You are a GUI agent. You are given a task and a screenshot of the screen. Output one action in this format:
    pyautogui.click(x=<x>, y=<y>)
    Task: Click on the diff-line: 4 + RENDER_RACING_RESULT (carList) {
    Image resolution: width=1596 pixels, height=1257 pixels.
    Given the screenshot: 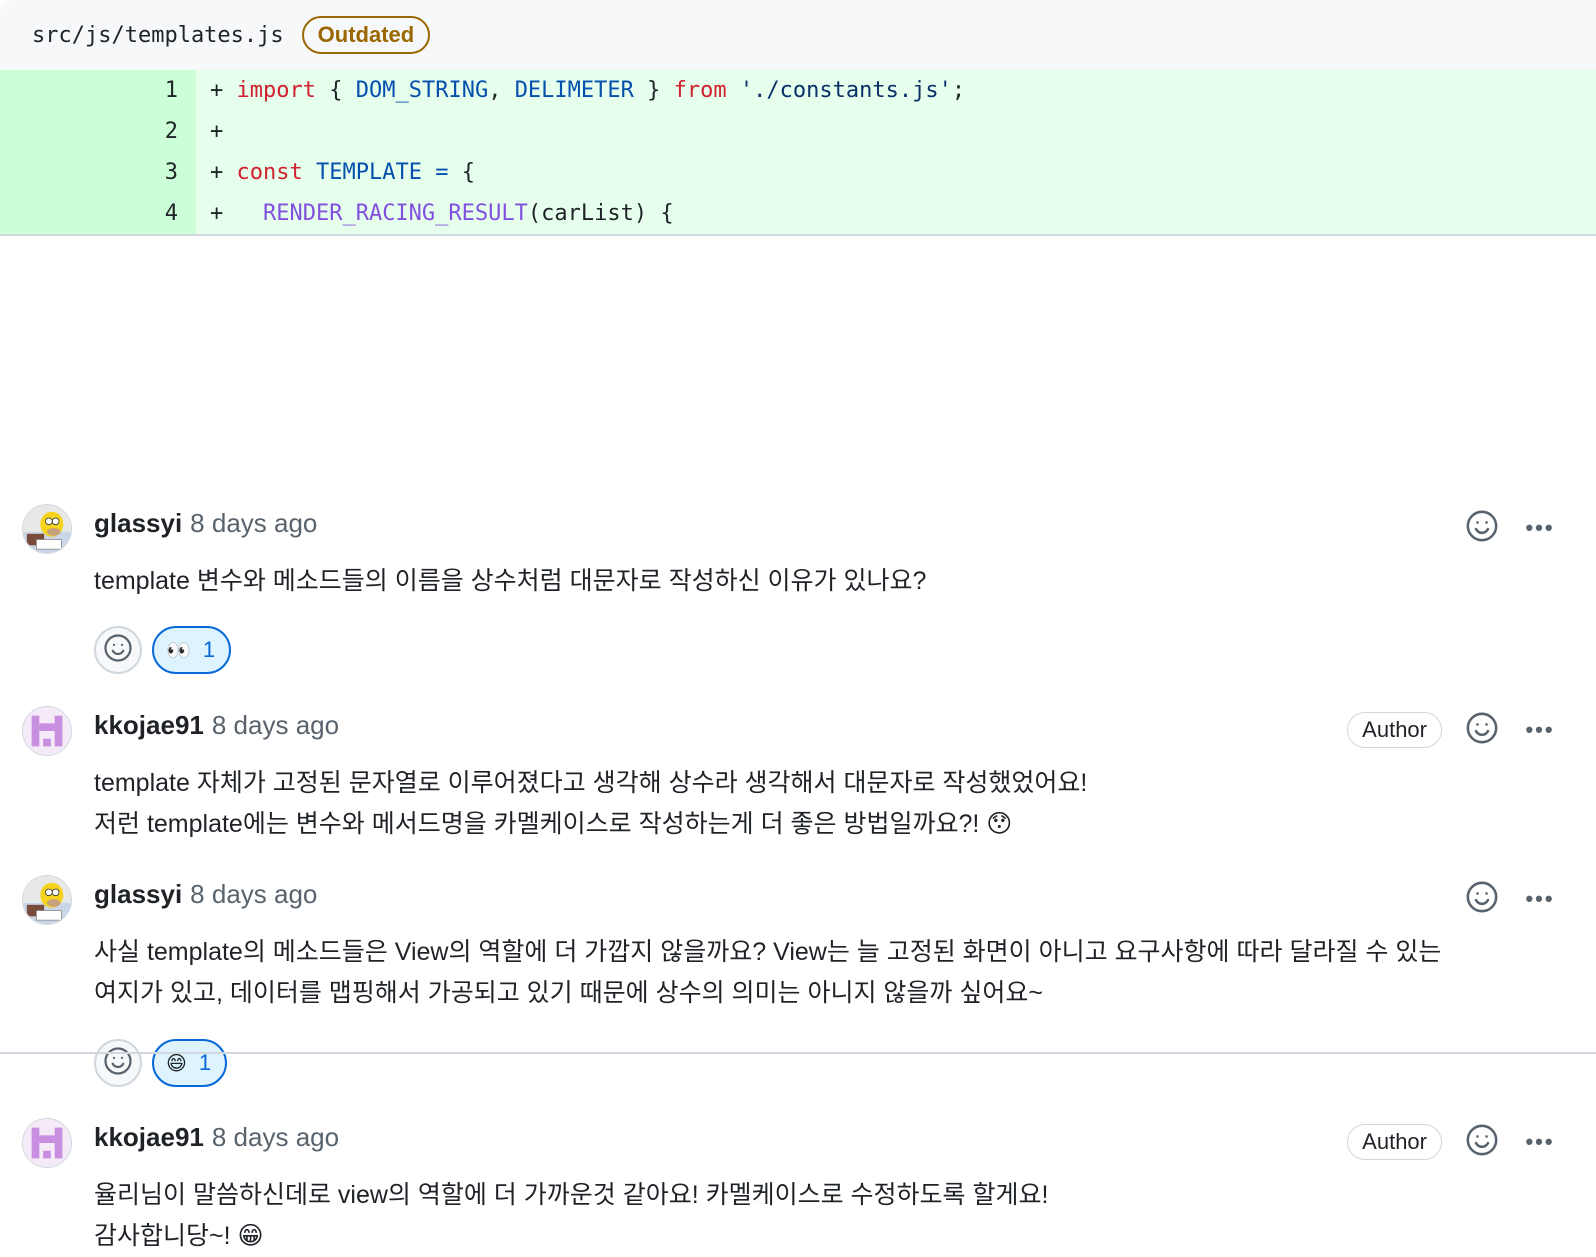 What is the action you would take?
    pyautogui.click(x=798, y=213)
    